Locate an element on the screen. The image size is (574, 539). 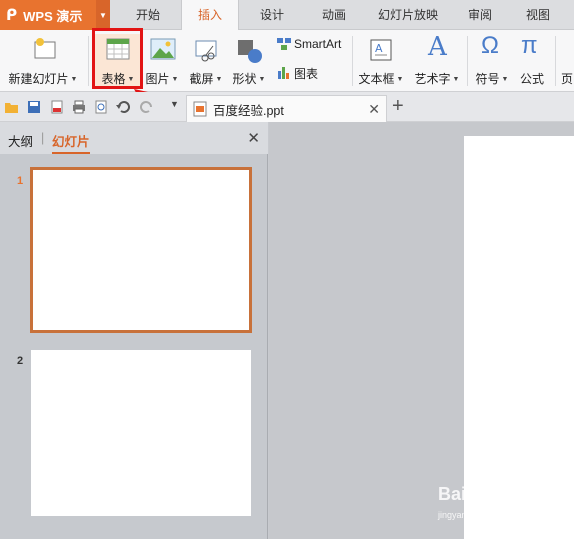
new-slide-label: 新建幻灯片 is located at coordinates (38, 79).